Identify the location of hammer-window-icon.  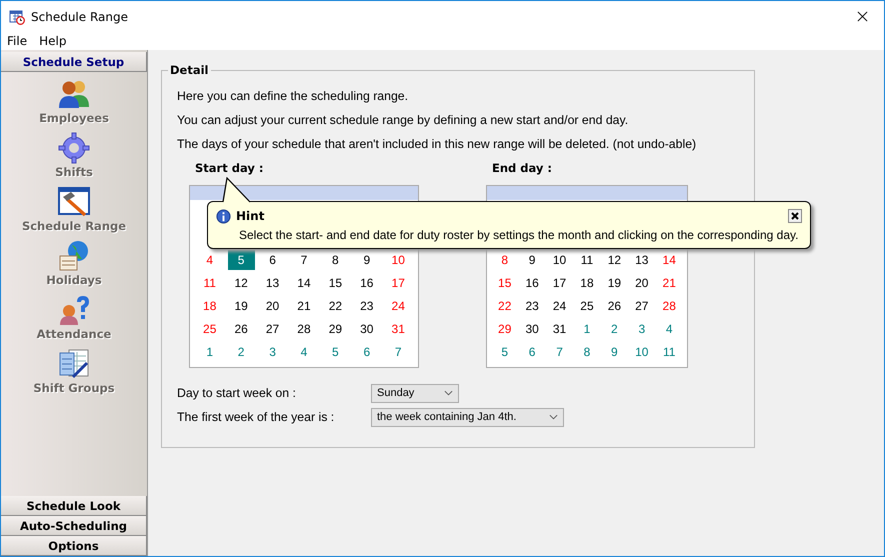
(74, 202).